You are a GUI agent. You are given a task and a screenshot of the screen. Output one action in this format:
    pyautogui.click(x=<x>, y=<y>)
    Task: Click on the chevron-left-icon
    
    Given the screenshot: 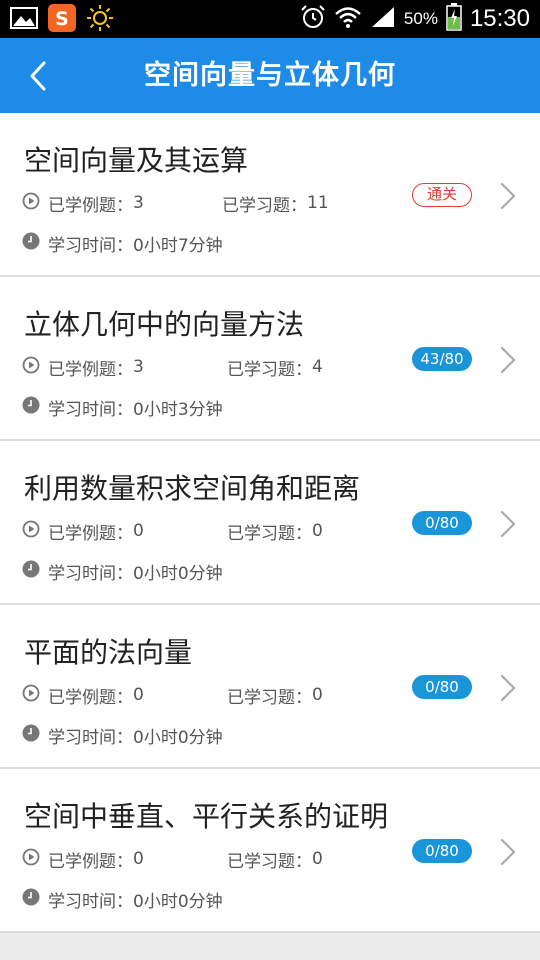 What is the action you would take?
    pyautogui.click(x=38, y=75)
    